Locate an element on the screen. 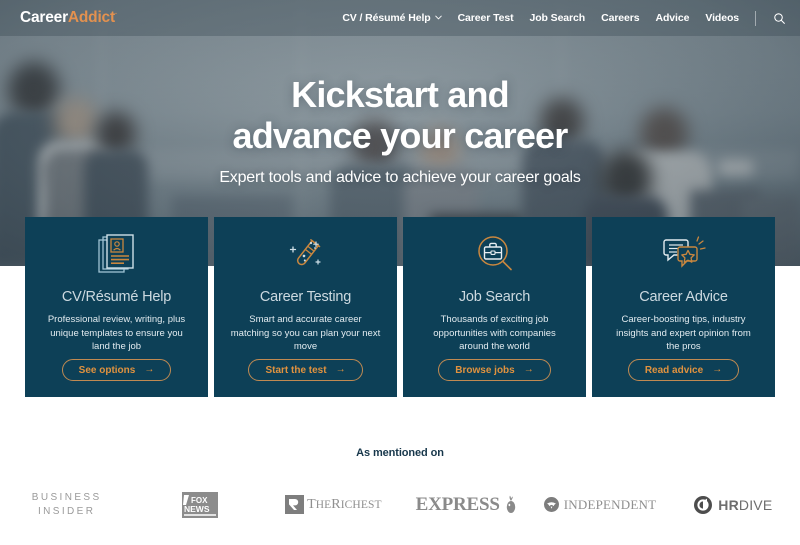 This screenshot has width=800, height=545. nav-divider is located at coordinates (755, 18).